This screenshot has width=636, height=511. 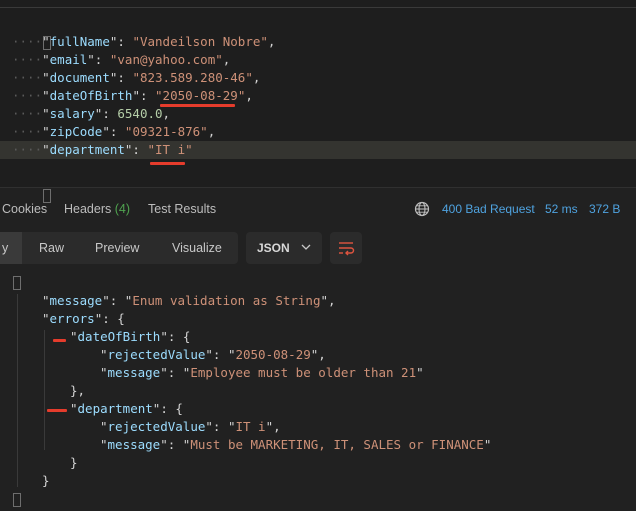 What do you see at coordinates (318, 150) in the screenshot?
I see `editor-line-department: ····"department": "IT i"` at bounding box center [318, 150].